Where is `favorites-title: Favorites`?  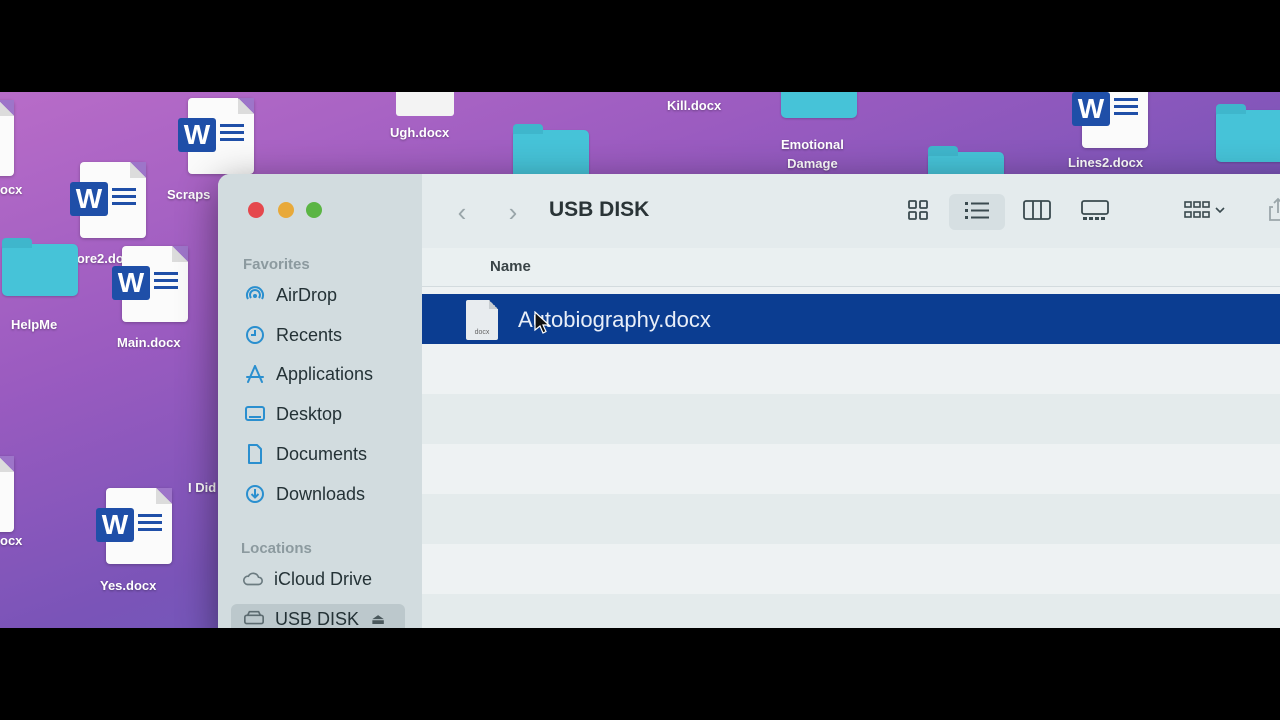 favorites-title: Favorites is located at coordinates (276, 264).